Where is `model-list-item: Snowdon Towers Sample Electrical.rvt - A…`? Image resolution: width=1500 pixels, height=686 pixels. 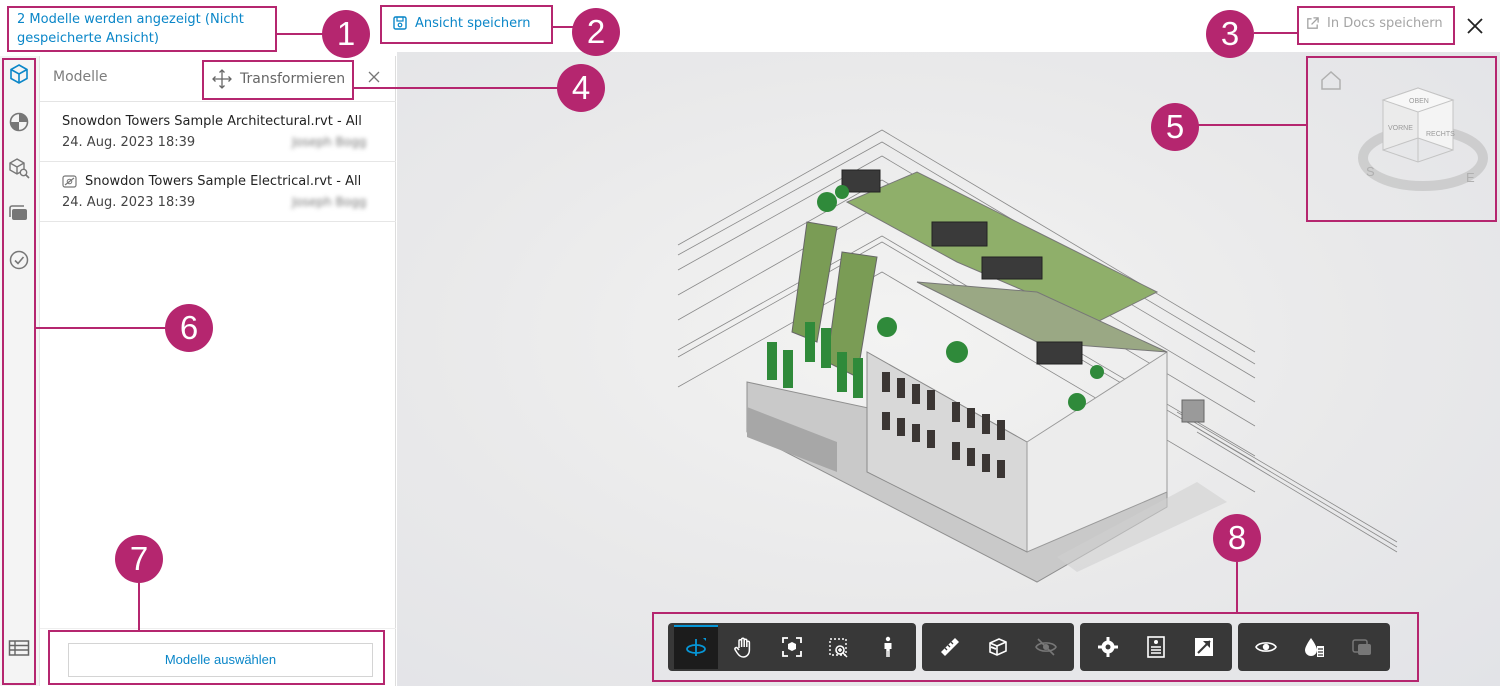 model-list-item: Snowdon Towers Sample Electrical.rvt - A… is located at coordinates (218, 192).